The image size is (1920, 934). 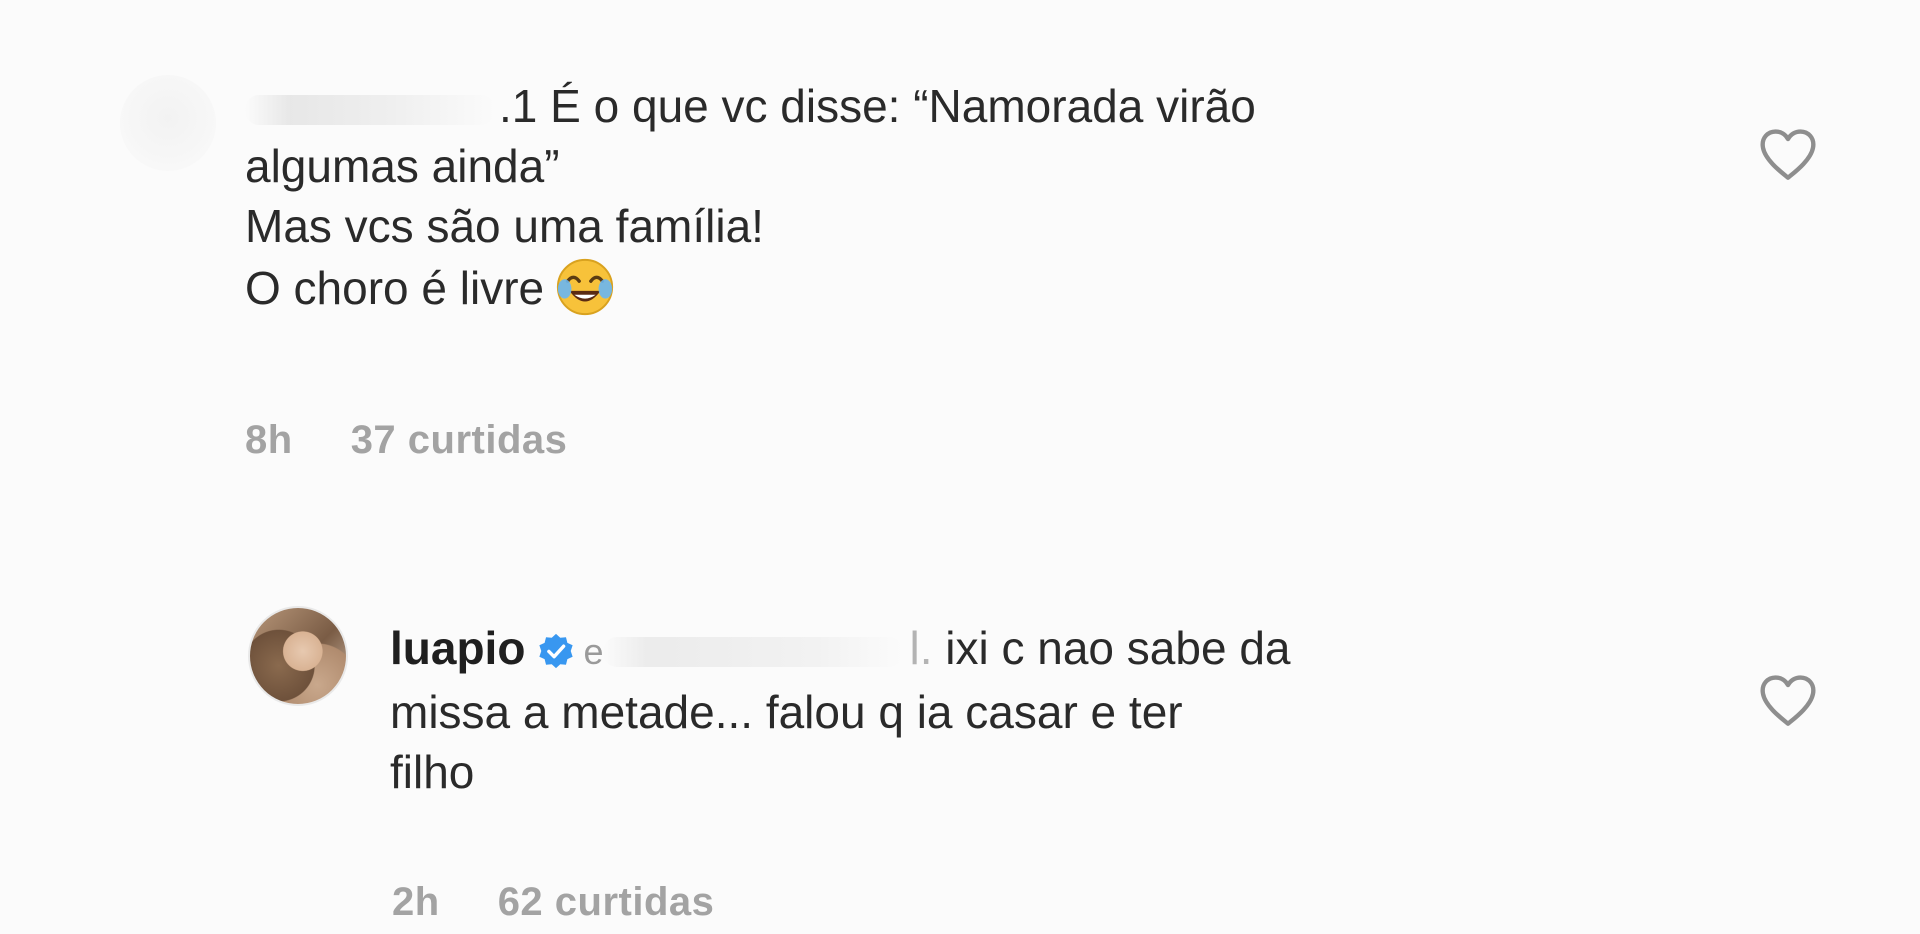 I want to click on comment-time: 8h, so click(x=269, y=440).